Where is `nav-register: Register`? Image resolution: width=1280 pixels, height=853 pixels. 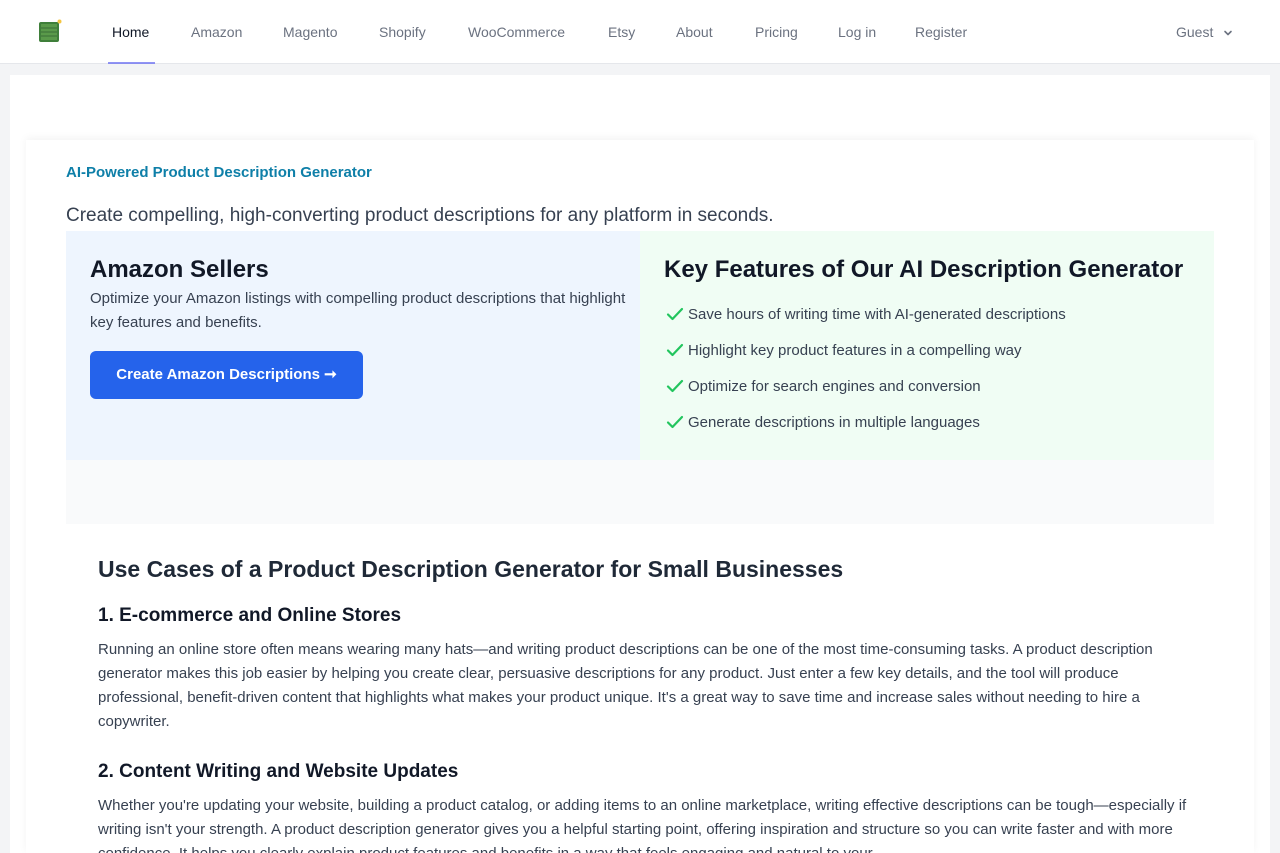
nav-register: Register is located at coordinates (941, 32).